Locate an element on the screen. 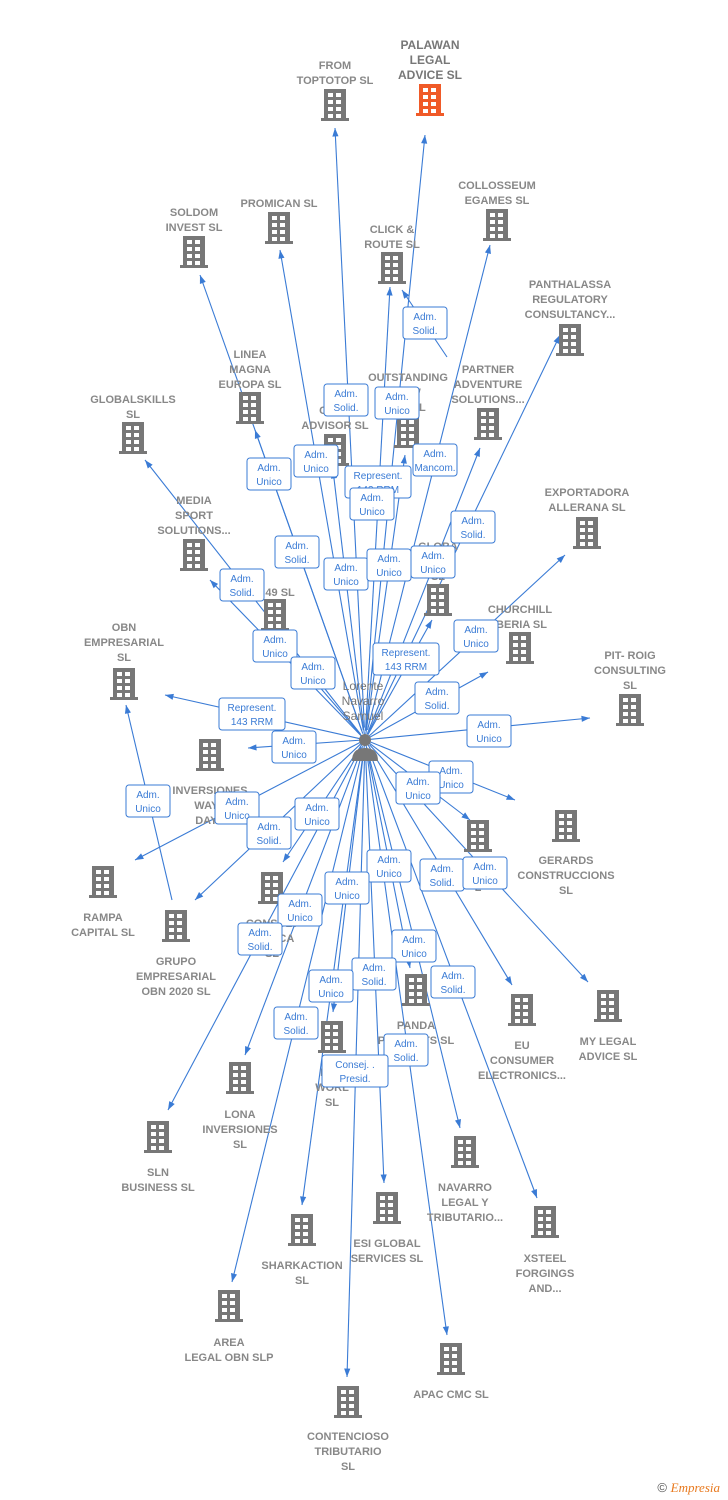  company-node: LONA INVERSIONES SL is located at coordinates (240, 1106).